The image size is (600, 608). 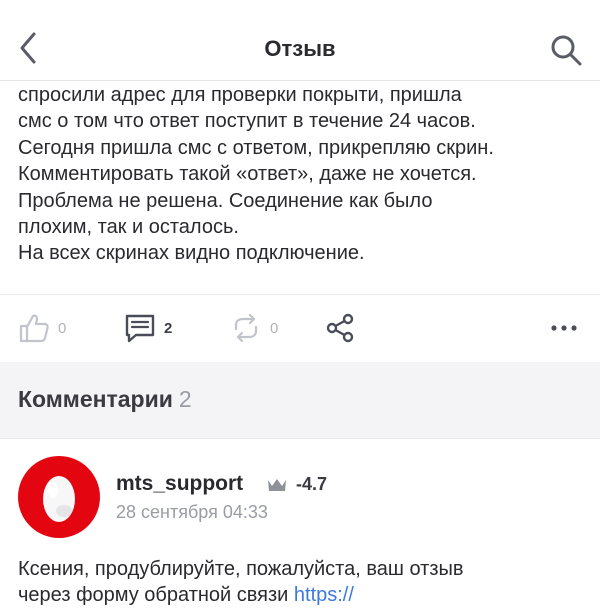 I want to click on like-count: 0, so click(x=62, y=328).